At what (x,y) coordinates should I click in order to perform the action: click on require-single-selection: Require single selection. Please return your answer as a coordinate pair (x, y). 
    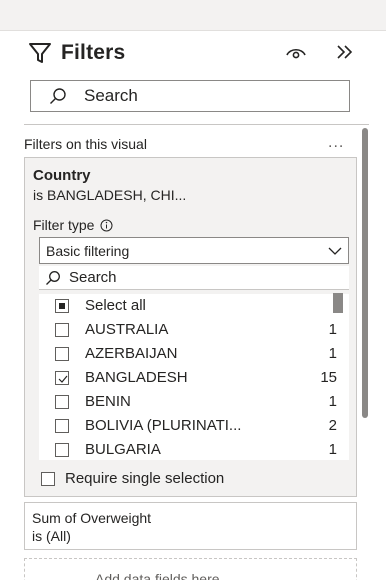
    Looking at the image, I should click on (132, 478).